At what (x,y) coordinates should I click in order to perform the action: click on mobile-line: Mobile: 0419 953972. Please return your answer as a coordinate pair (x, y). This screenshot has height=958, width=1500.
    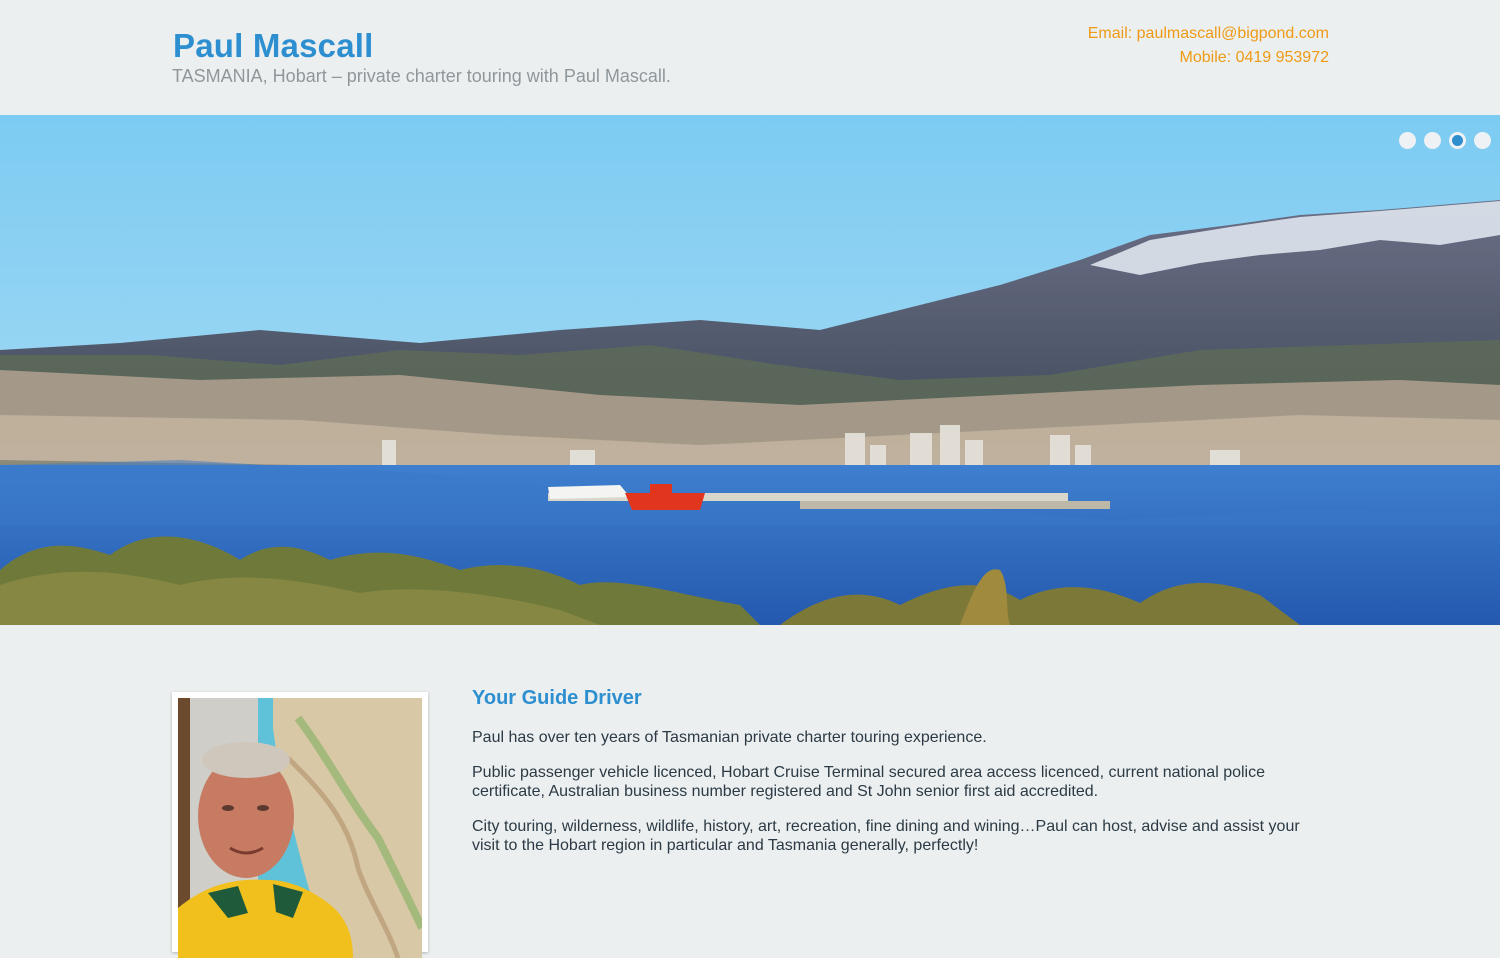
    Looking at the image, I should click on (1208, 58).